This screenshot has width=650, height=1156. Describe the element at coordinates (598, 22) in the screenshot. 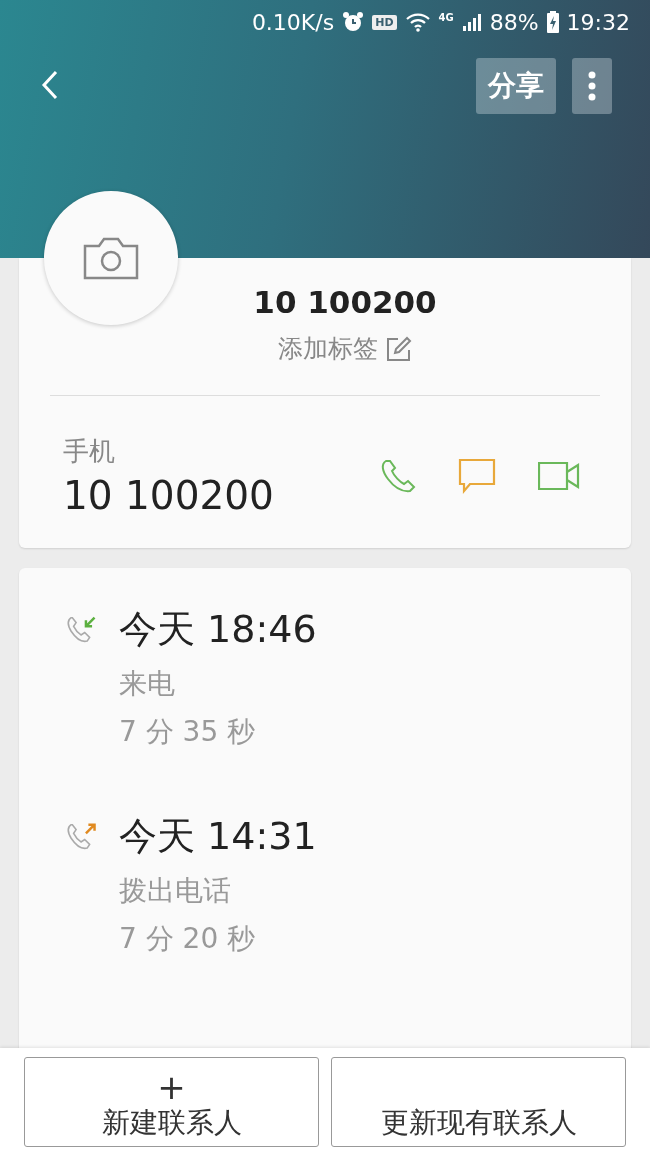

I see `clock-time: 19:32` at that location.